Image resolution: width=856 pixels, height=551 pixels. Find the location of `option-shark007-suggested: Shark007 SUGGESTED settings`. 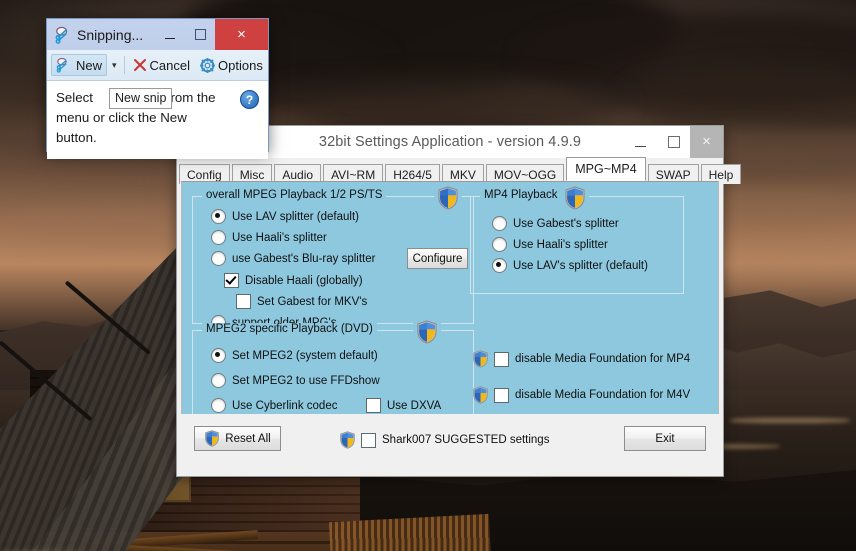

option-shark007-suggested: Shark007 SUGGESTED settings is located at coordinates (444, 440).